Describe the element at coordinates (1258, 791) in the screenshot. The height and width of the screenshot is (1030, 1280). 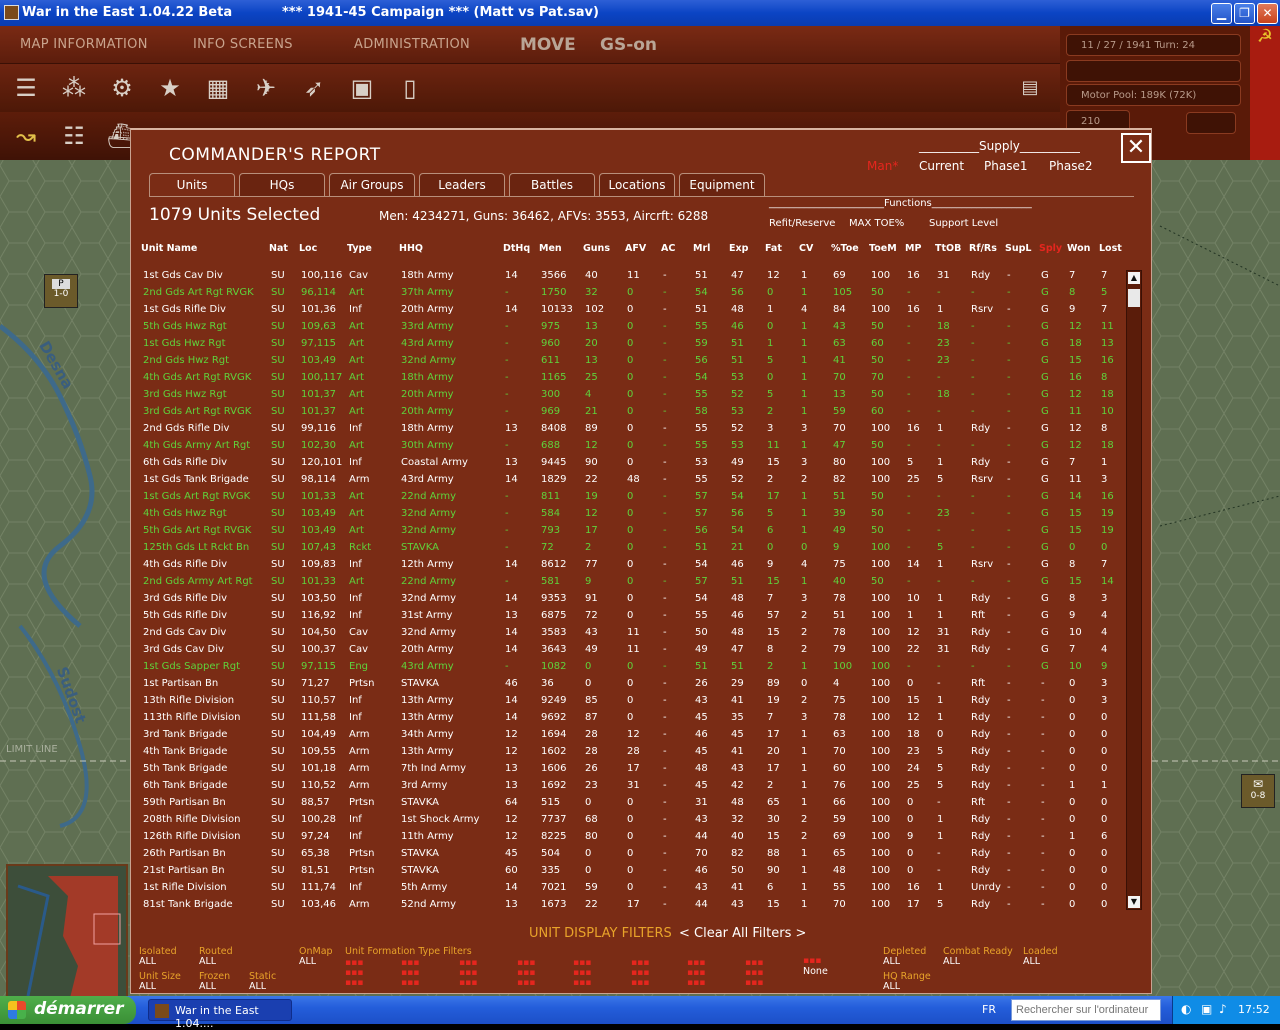
I see `map-unit-counter-right: ✉ 0-8` at that location.